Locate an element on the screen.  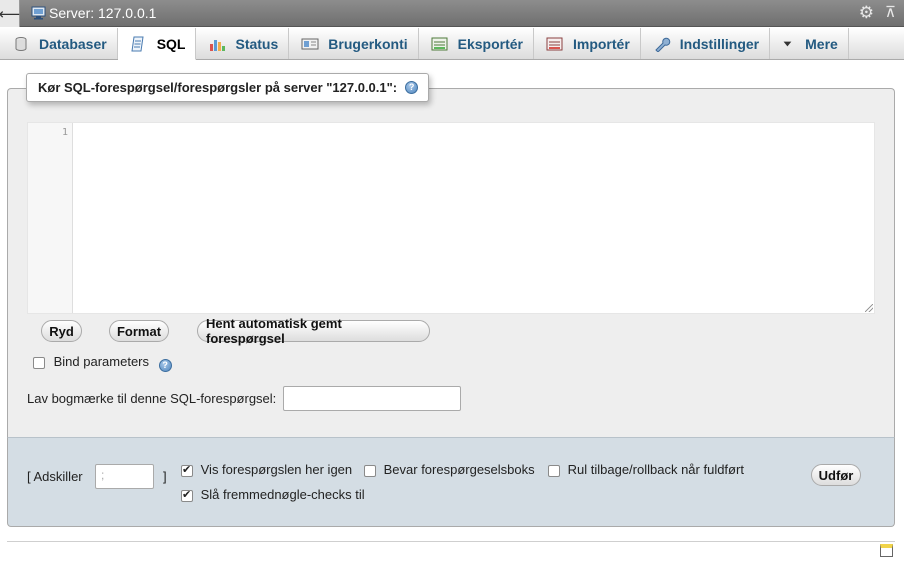
show-query-checkbox is located at coordinates (187, 470).